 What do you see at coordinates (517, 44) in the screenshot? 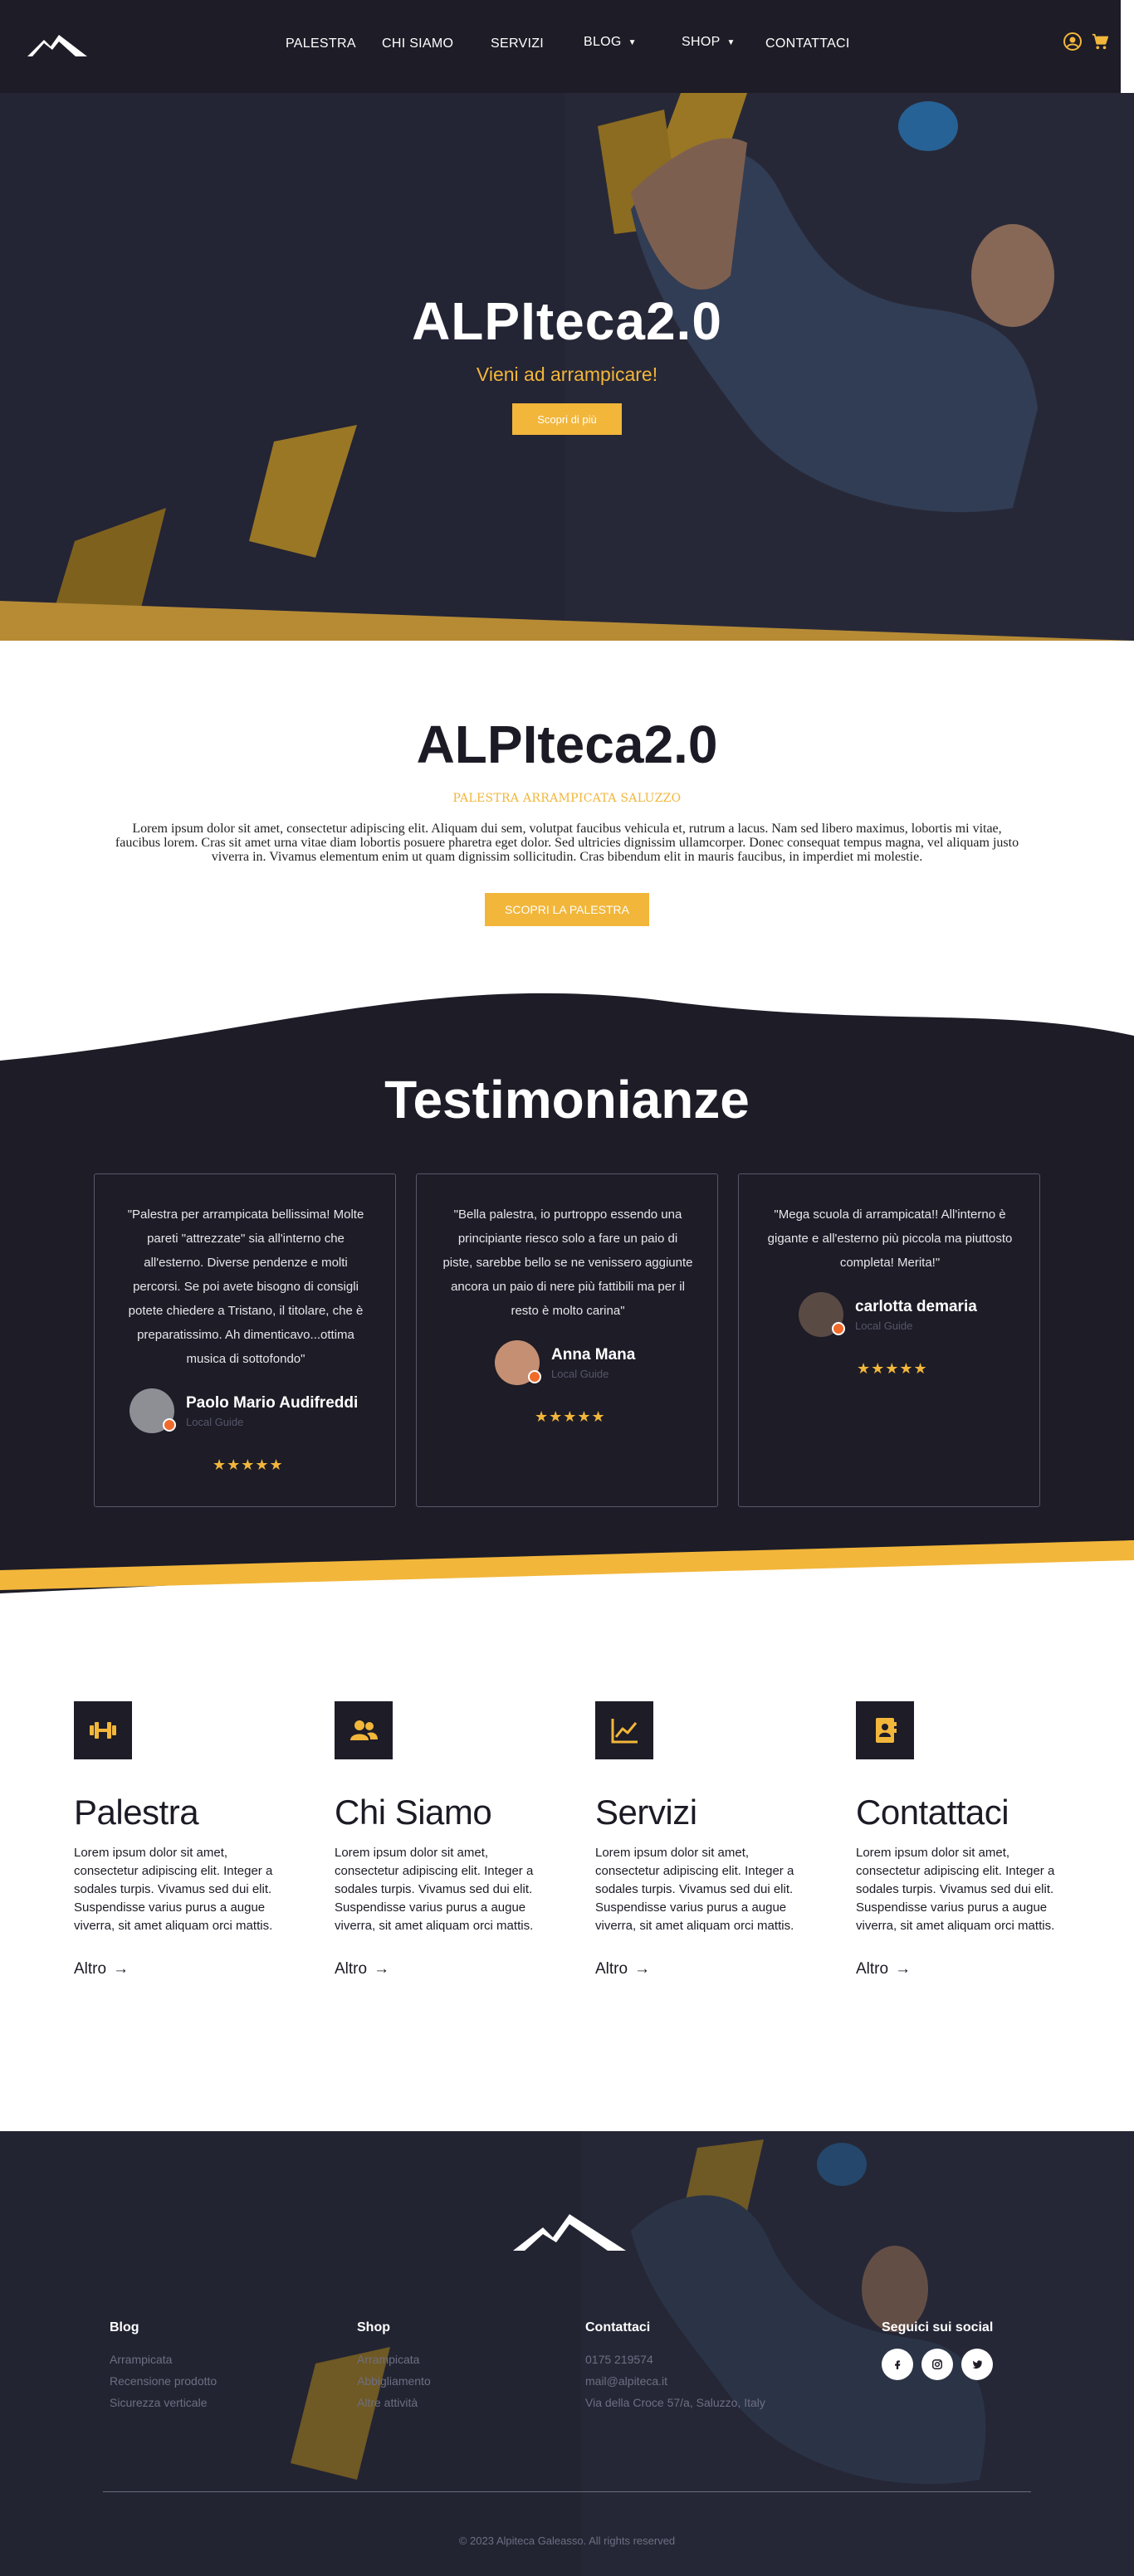
I see `nav-servizi: SERVIZI` at bounding box center [517, 44].